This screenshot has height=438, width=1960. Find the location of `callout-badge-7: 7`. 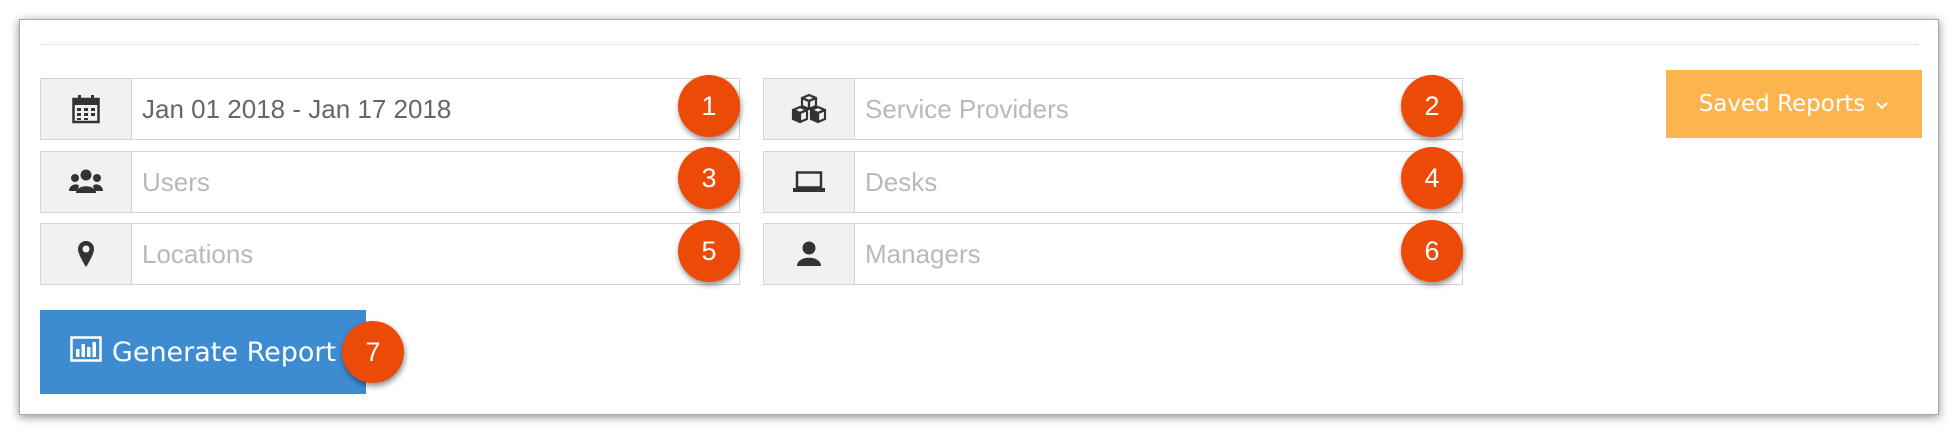

callout-badge-7: 7 is located at coordinates (373, 352).